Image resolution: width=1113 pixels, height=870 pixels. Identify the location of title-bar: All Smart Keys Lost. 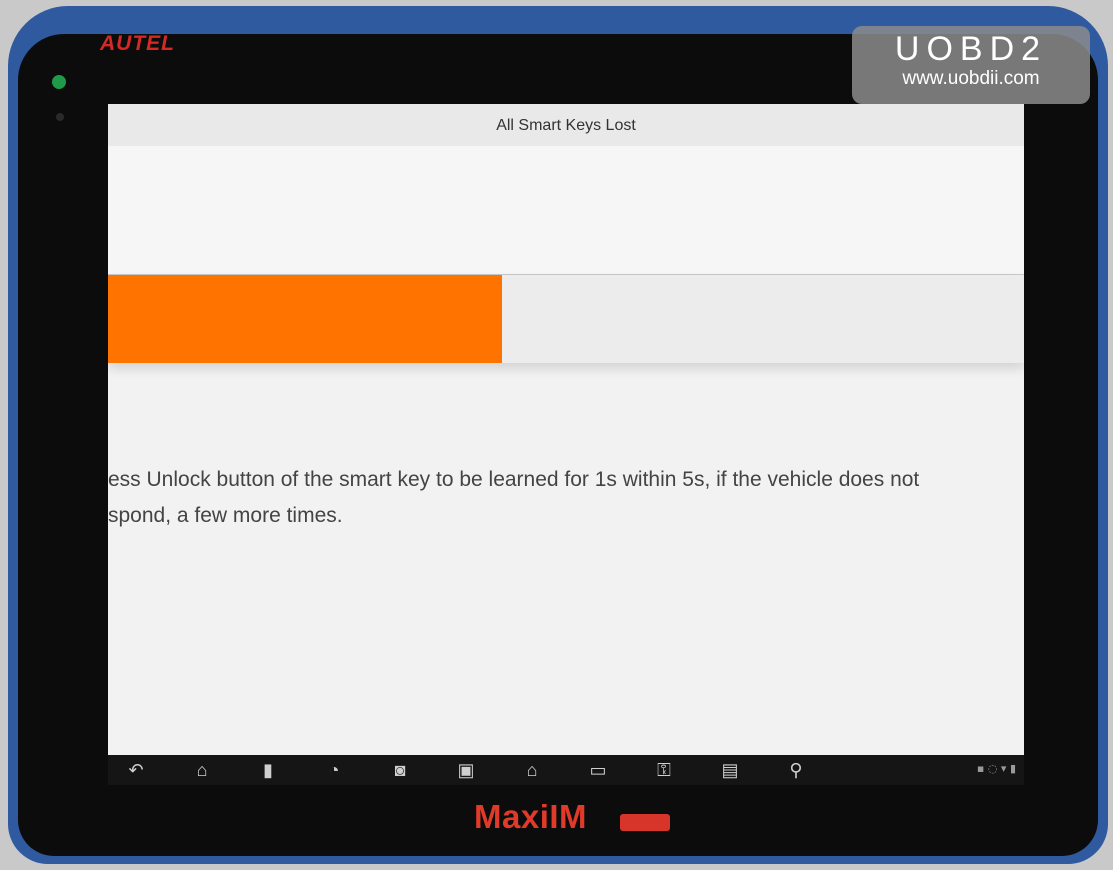
(566, 125).